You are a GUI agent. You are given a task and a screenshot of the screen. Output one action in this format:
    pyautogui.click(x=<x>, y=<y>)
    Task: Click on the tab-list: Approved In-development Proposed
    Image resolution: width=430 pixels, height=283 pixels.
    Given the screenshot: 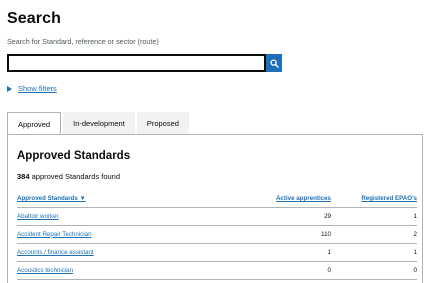 What is the action you would take?
    pyautogui.click(x=99, y=123)
    